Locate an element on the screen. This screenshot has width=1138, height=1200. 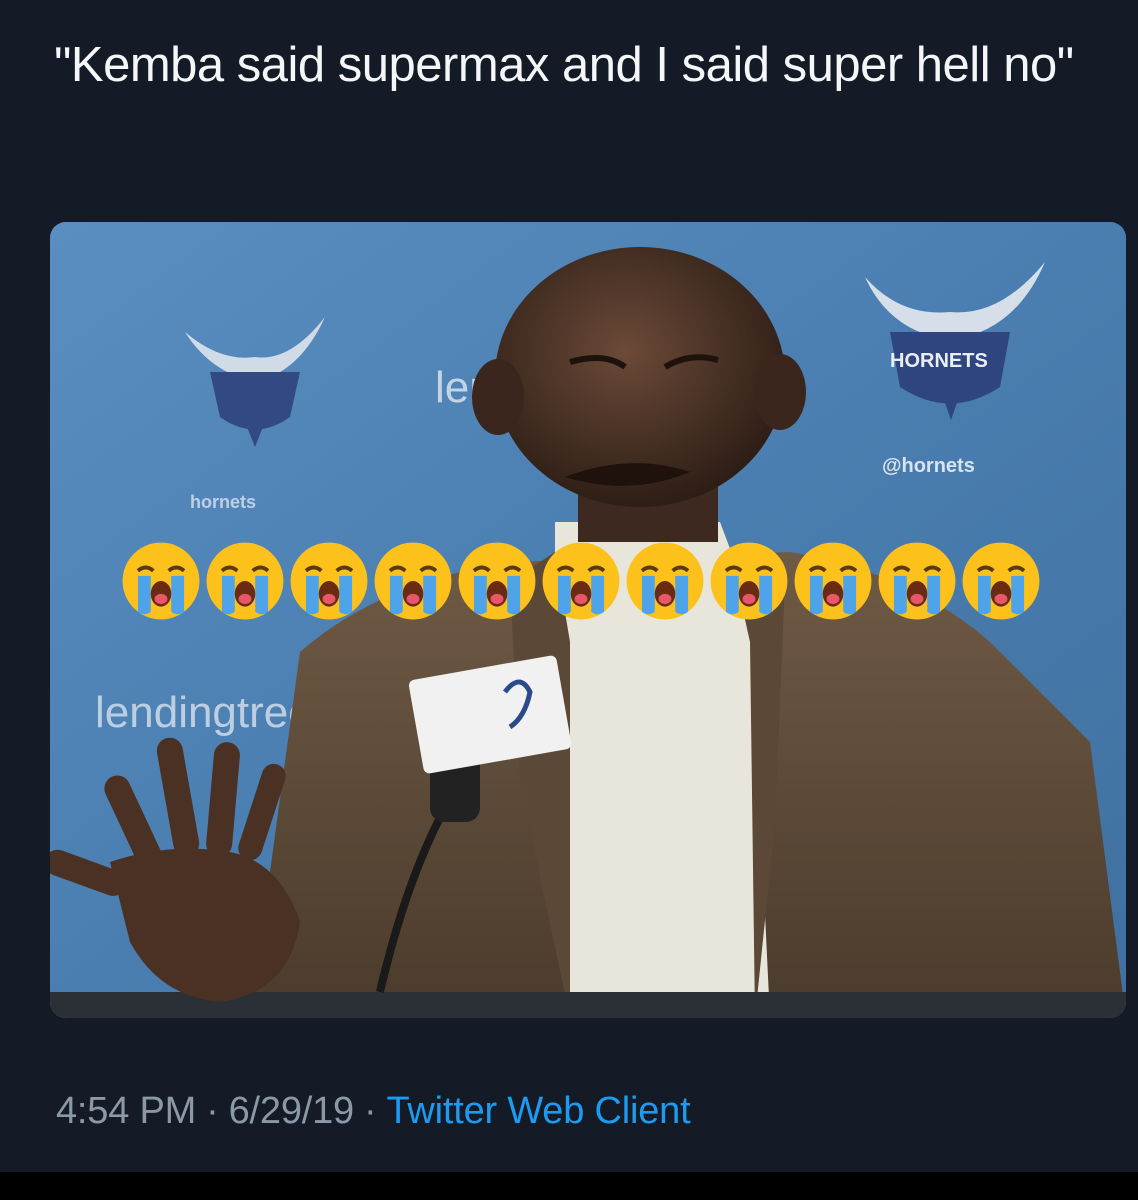
tweet-time: 4:54 PM is located at coordinates (126, 1111).